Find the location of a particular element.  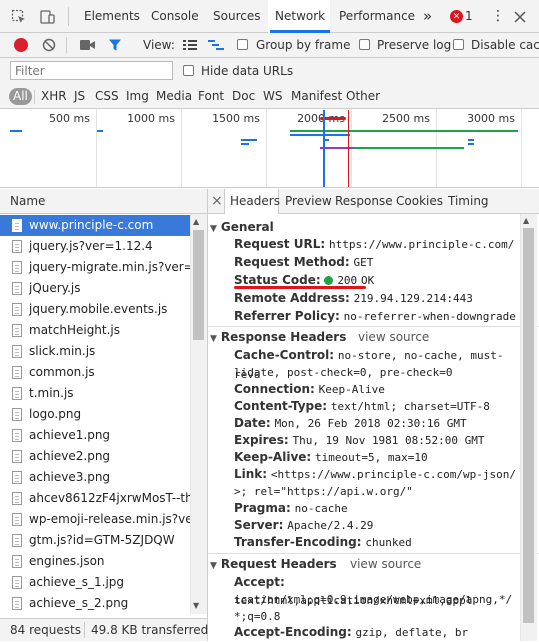

request-row: achieve_s_1.jpg is located at coordinates (95, 582).